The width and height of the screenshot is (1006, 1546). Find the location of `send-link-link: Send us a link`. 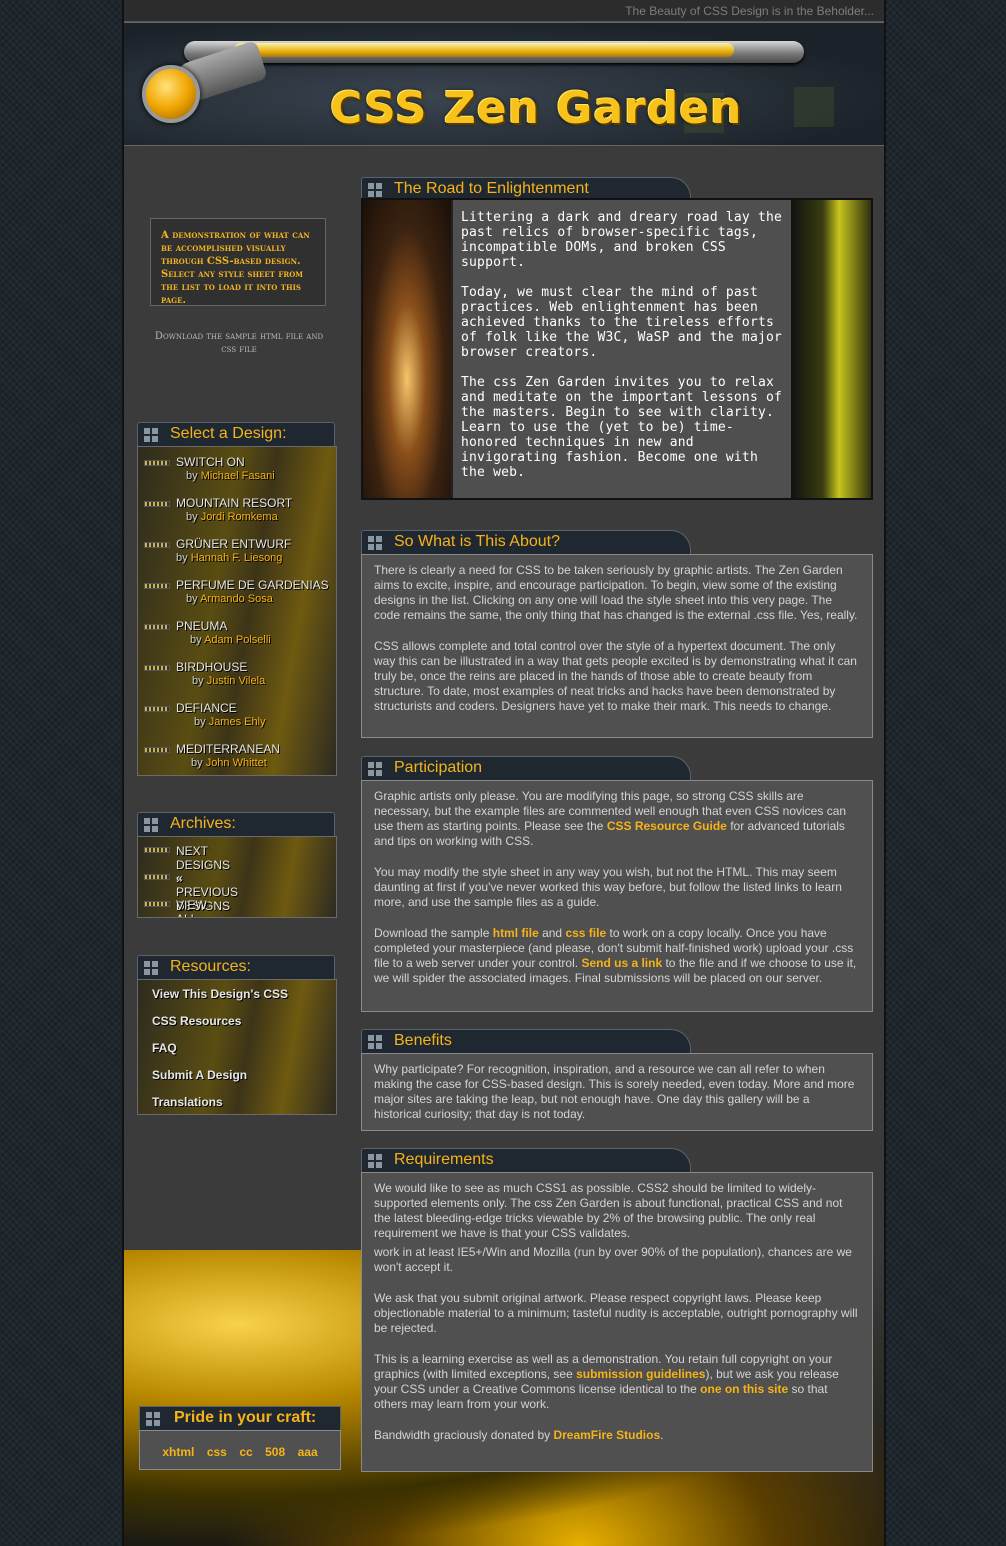

send-link-link: Send us a link is located at coordinates (621, 963).